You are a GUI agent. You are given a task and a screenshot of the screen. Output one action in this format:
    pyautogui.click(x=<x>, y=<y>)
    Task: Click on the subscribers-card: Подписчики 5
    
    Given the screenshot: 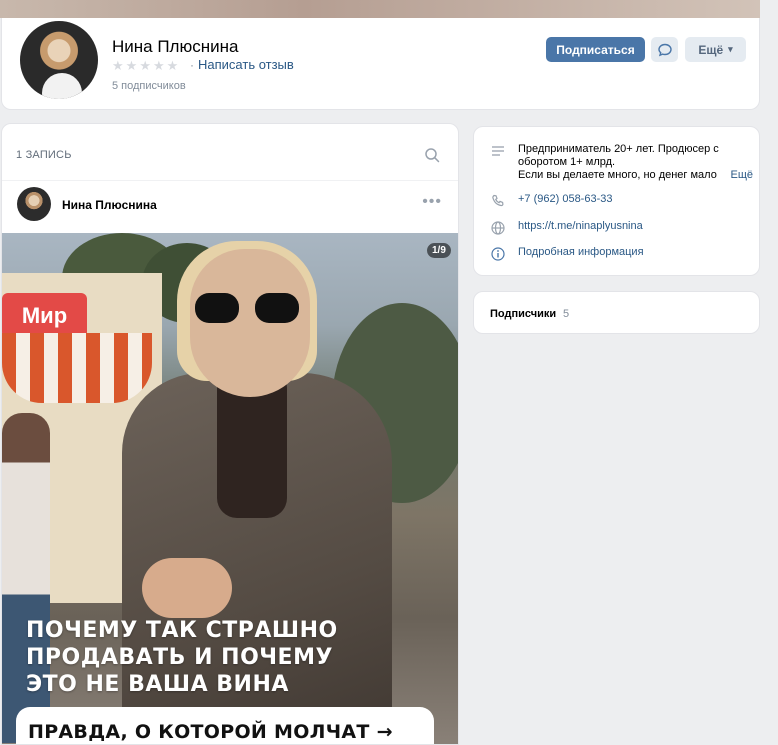 What is the action you would take?
    pyautogui.click(x=616, y=312)
    